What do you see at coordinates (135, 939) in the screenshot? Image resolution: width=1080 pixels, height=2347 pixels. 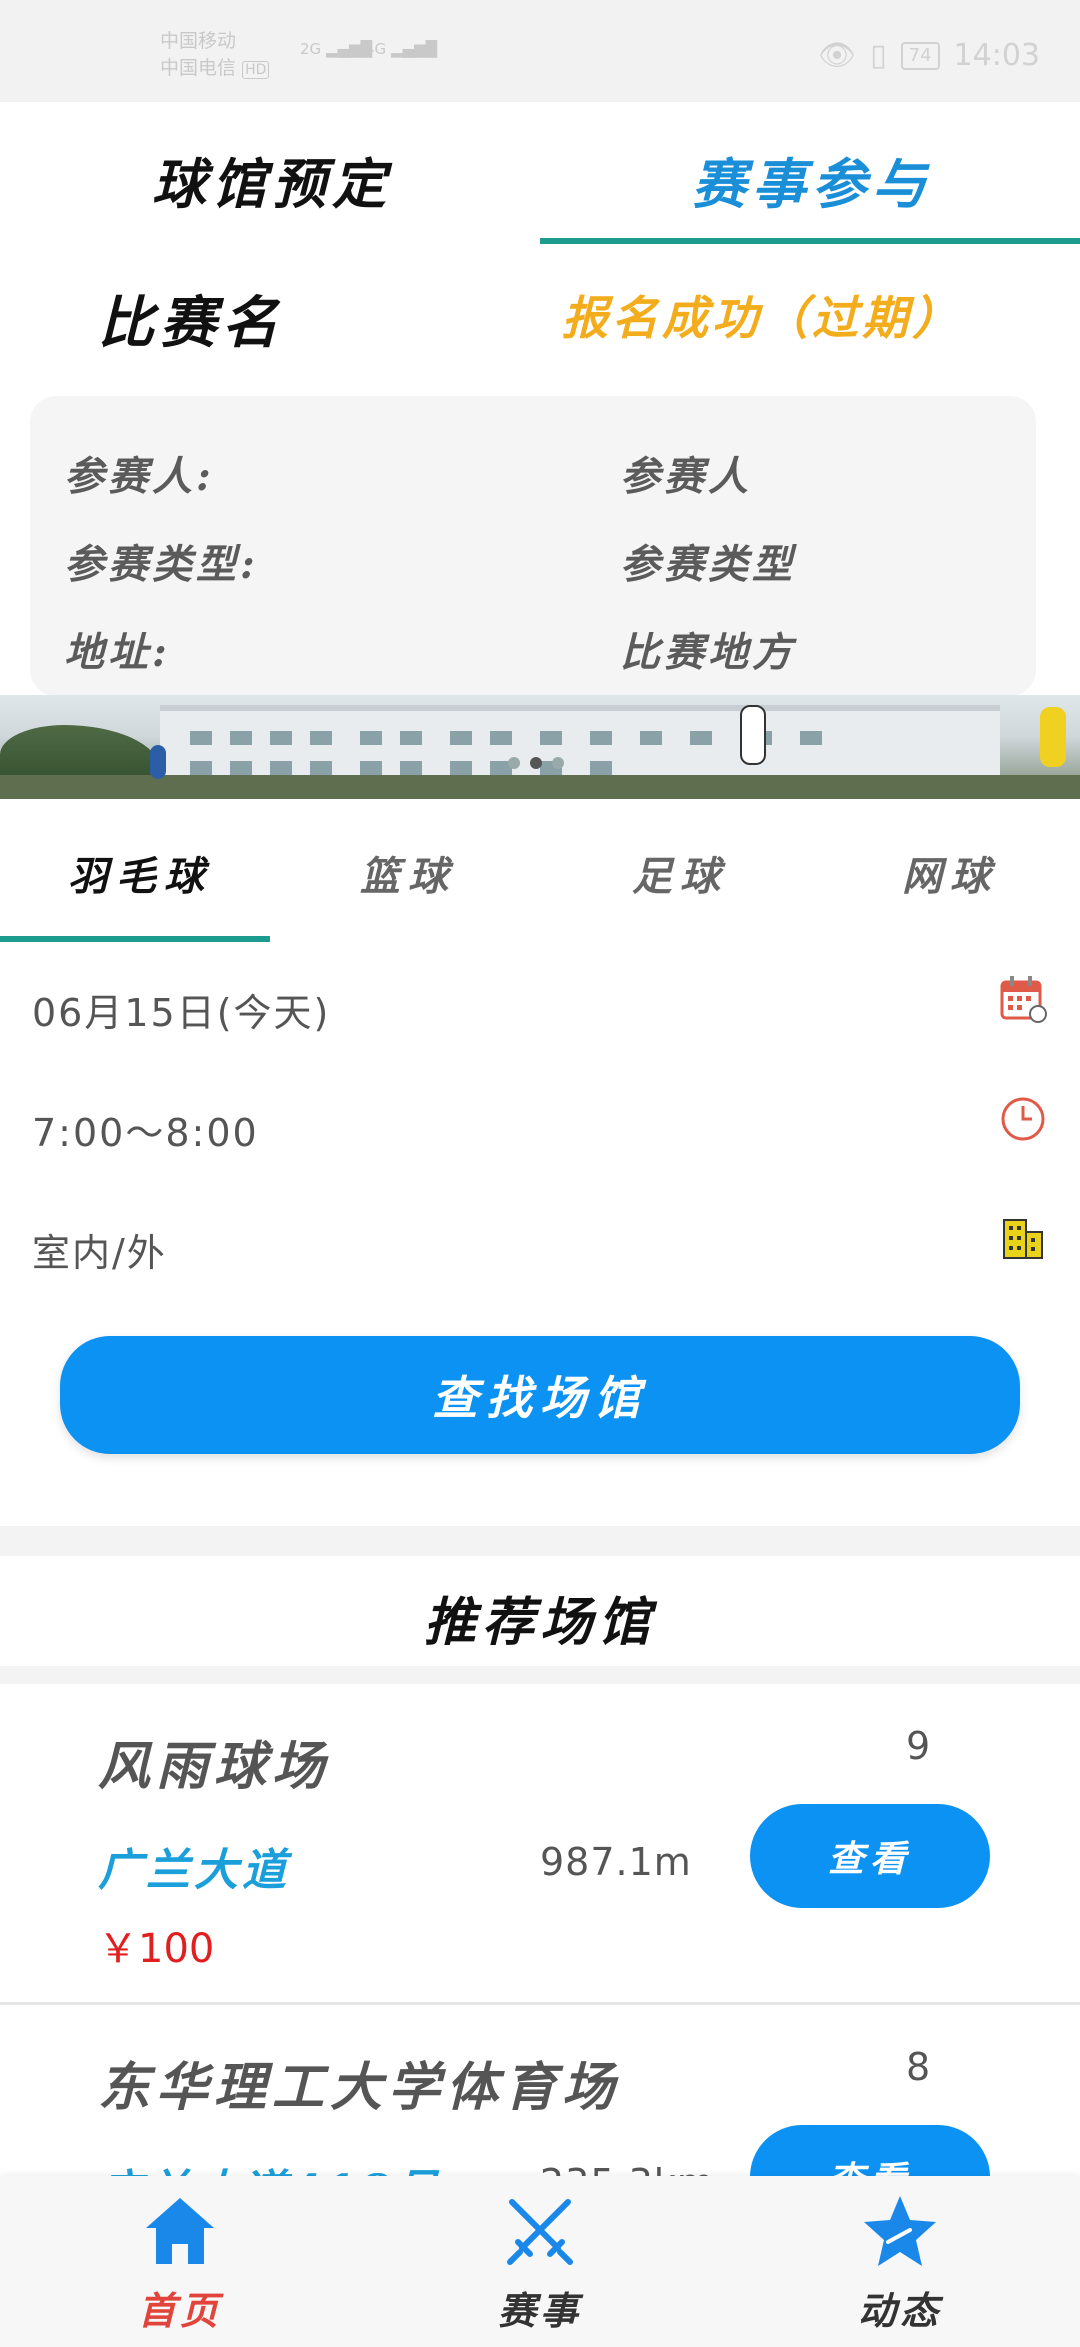 I see `sport-tab-indicator` at bounding box center [135, 939].